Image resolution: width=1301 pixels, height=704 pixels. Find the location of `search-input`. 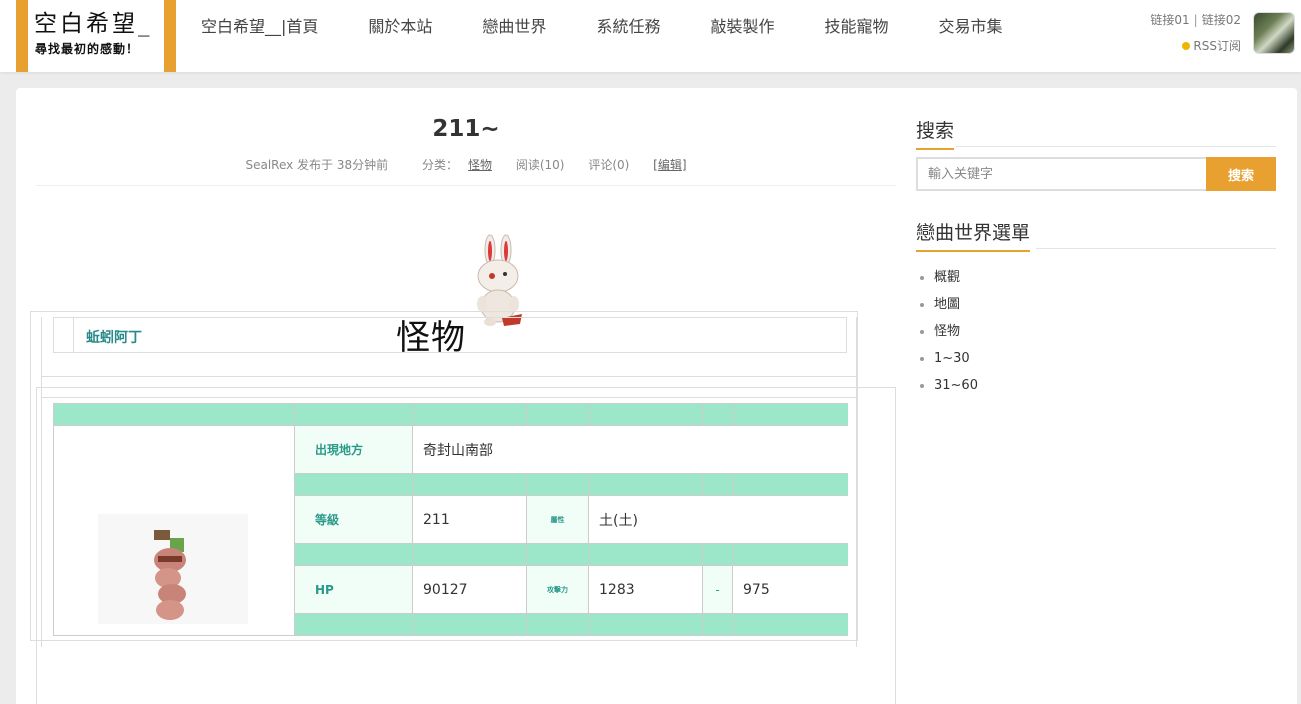

search-input is located at coordinates (1061, 174).